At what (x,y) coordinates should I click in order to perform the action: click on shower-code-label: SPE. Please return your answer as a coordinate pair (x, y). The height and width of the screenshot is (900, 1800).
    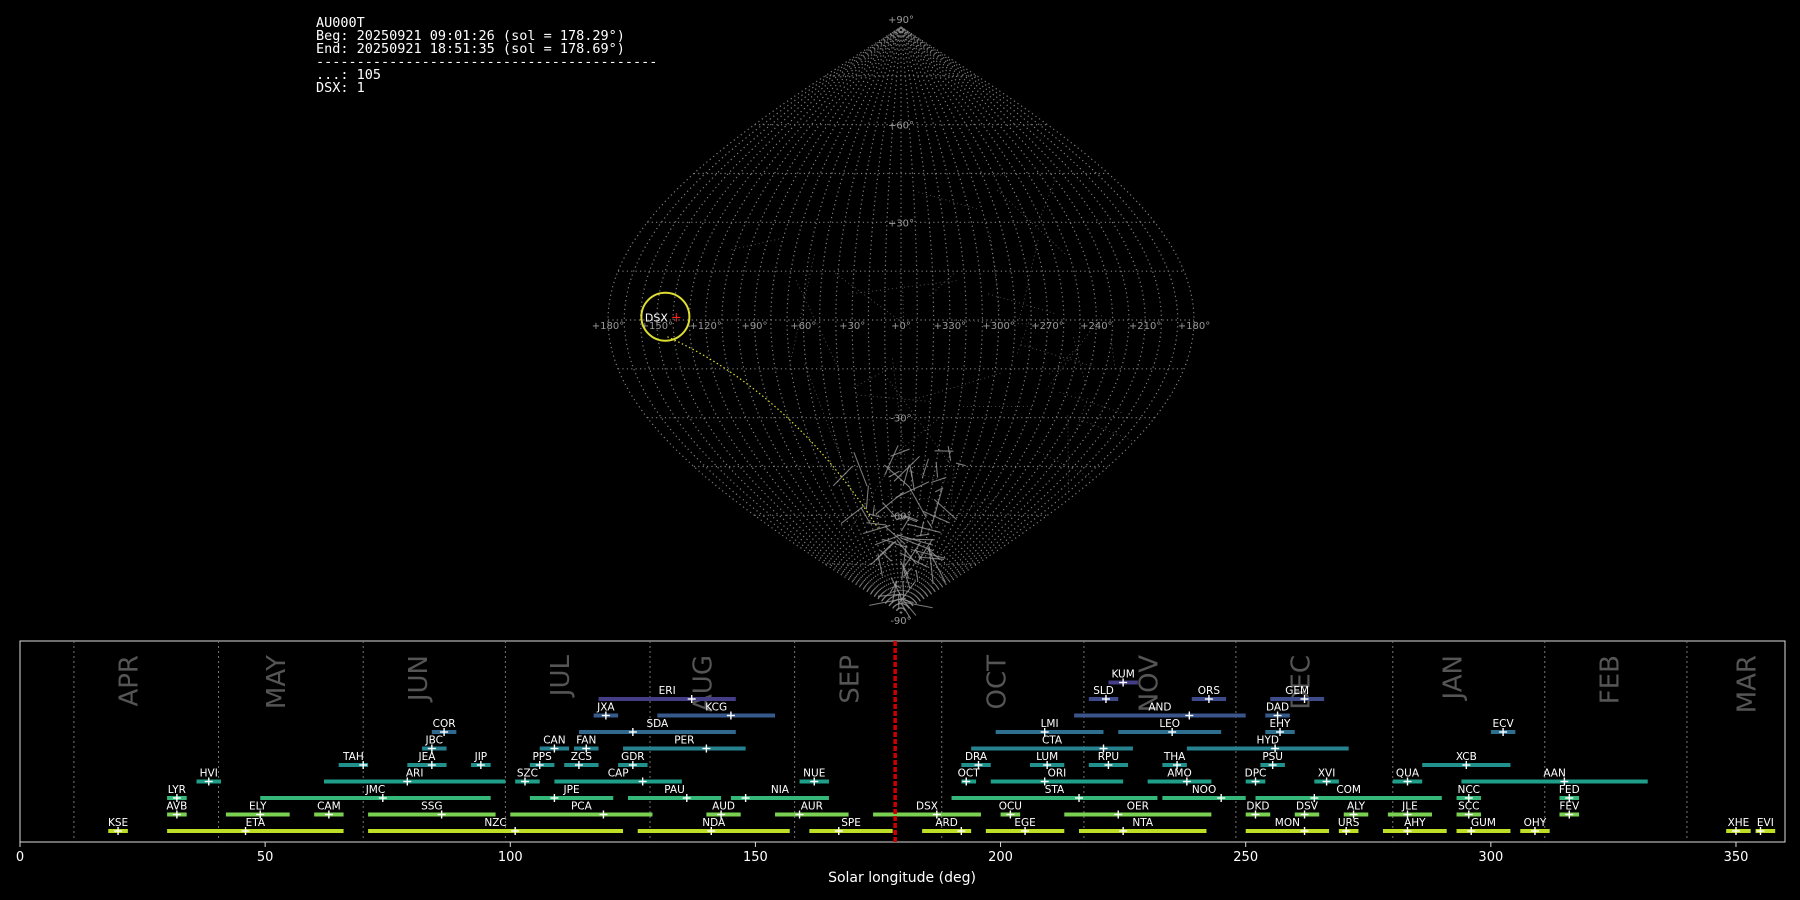
    Looking at the image, I should click on (851, 823).